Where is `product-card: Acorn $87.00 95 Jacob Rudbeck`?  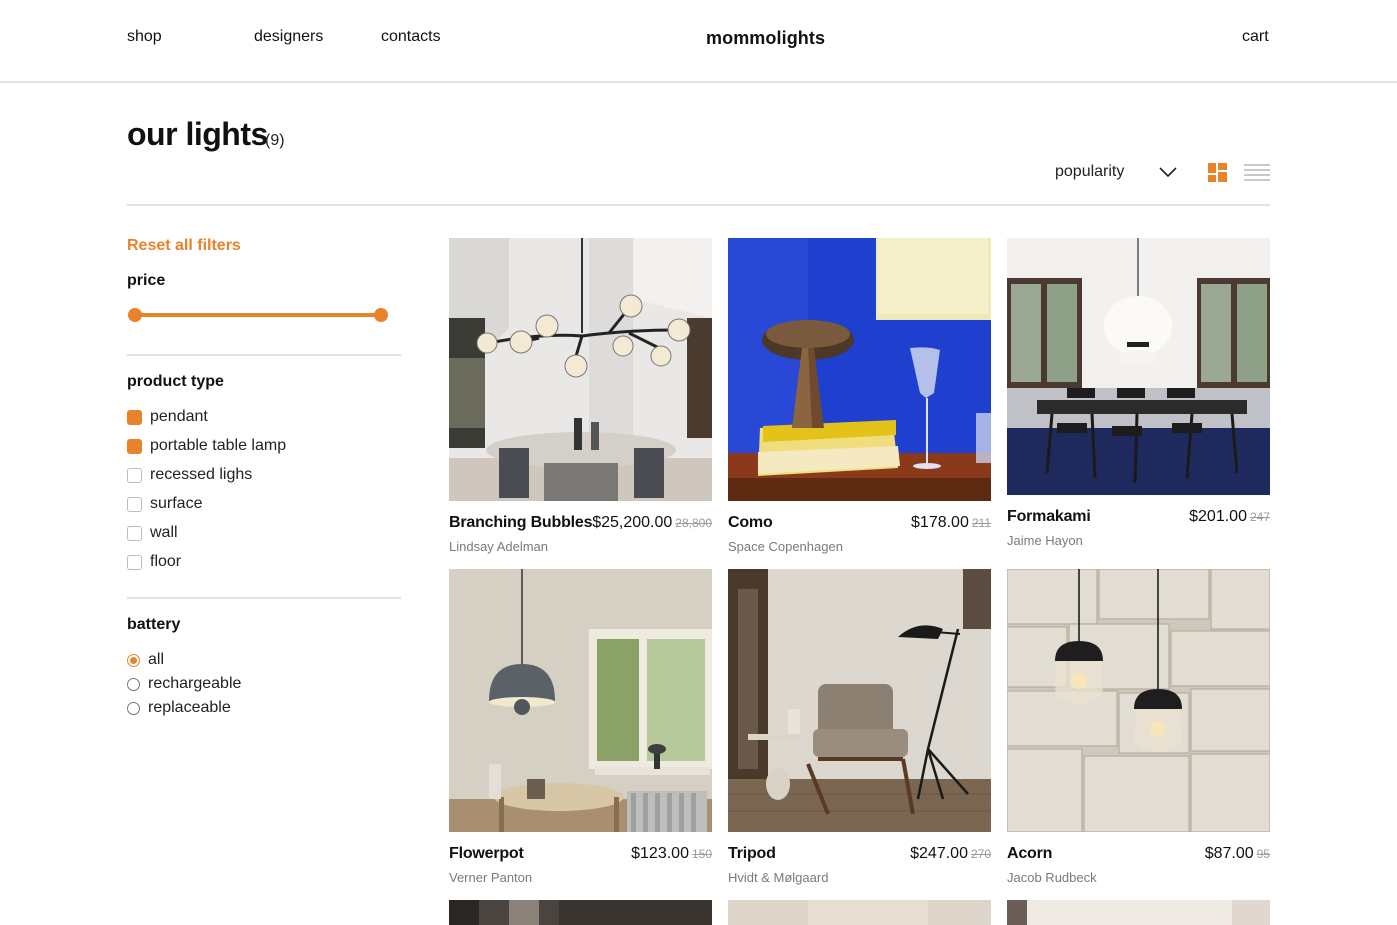
product-card: Acorn $87.00 95 Jacob Rudbeck is located at coordinates (1138, 728).